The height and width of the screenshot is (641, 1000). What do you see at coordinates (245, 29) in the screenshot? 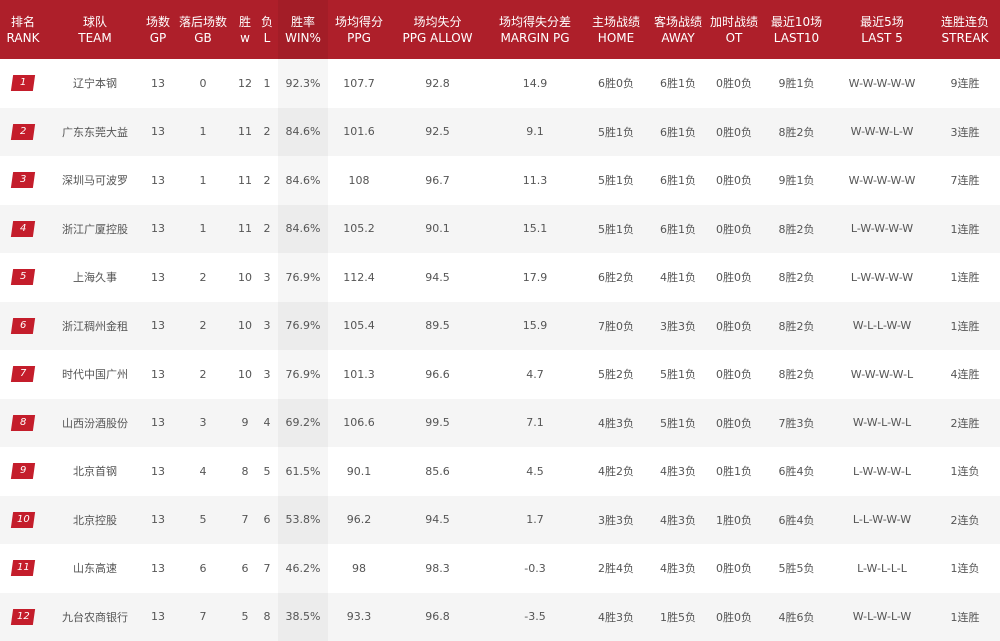
I see `header-w: 胜w` at bounding box center [245, 29].